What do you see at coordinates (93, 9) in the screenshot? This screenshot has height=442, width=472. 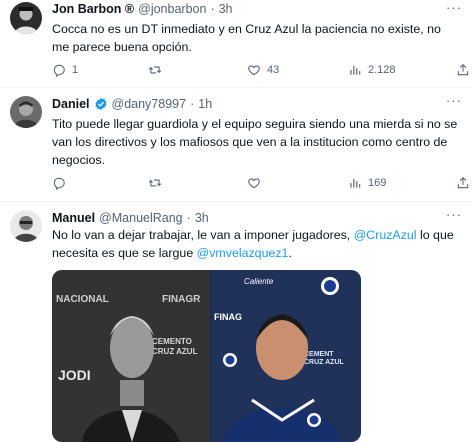 I see `author-name: Jon Barbon ®` at bounding box center [93, 9].